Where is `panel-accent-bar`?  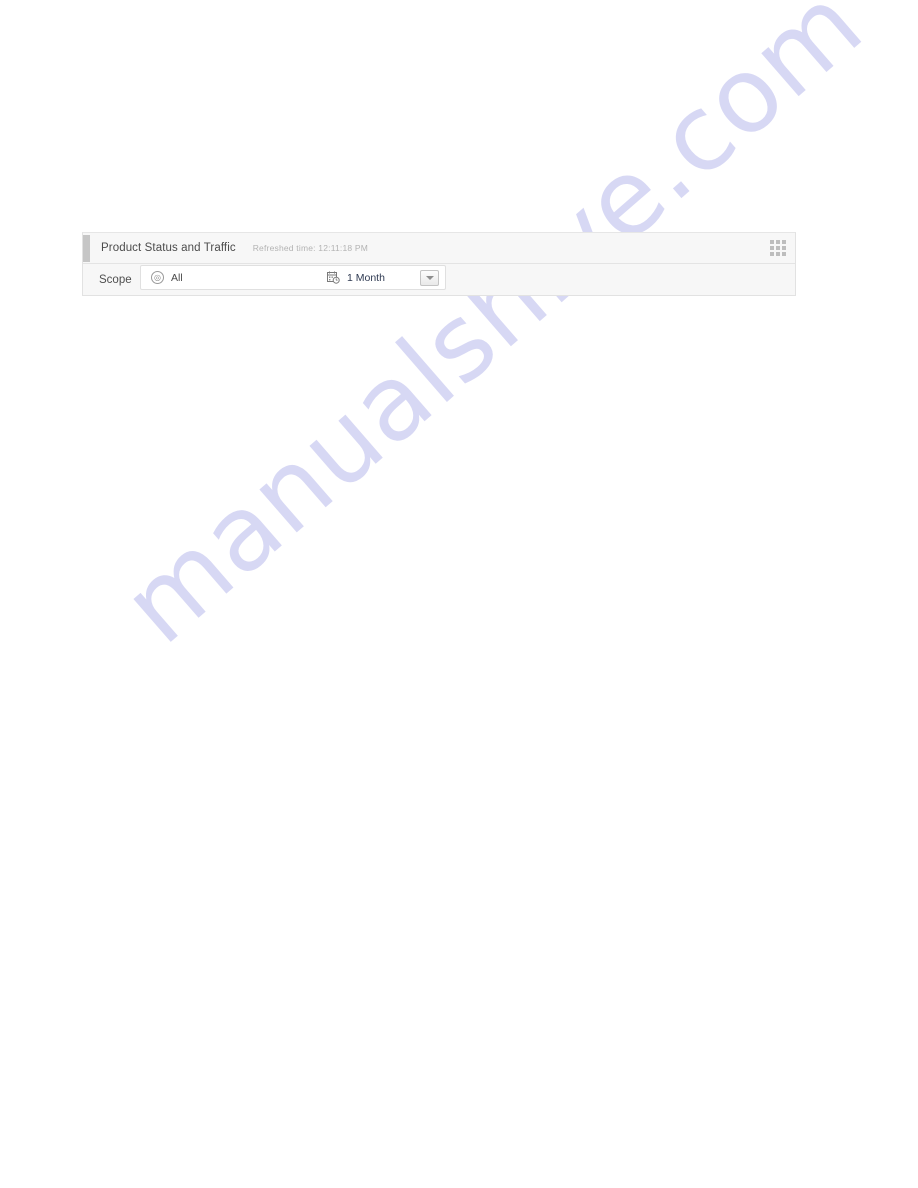 panel-accent-bar is located at coordinates (86, 248).